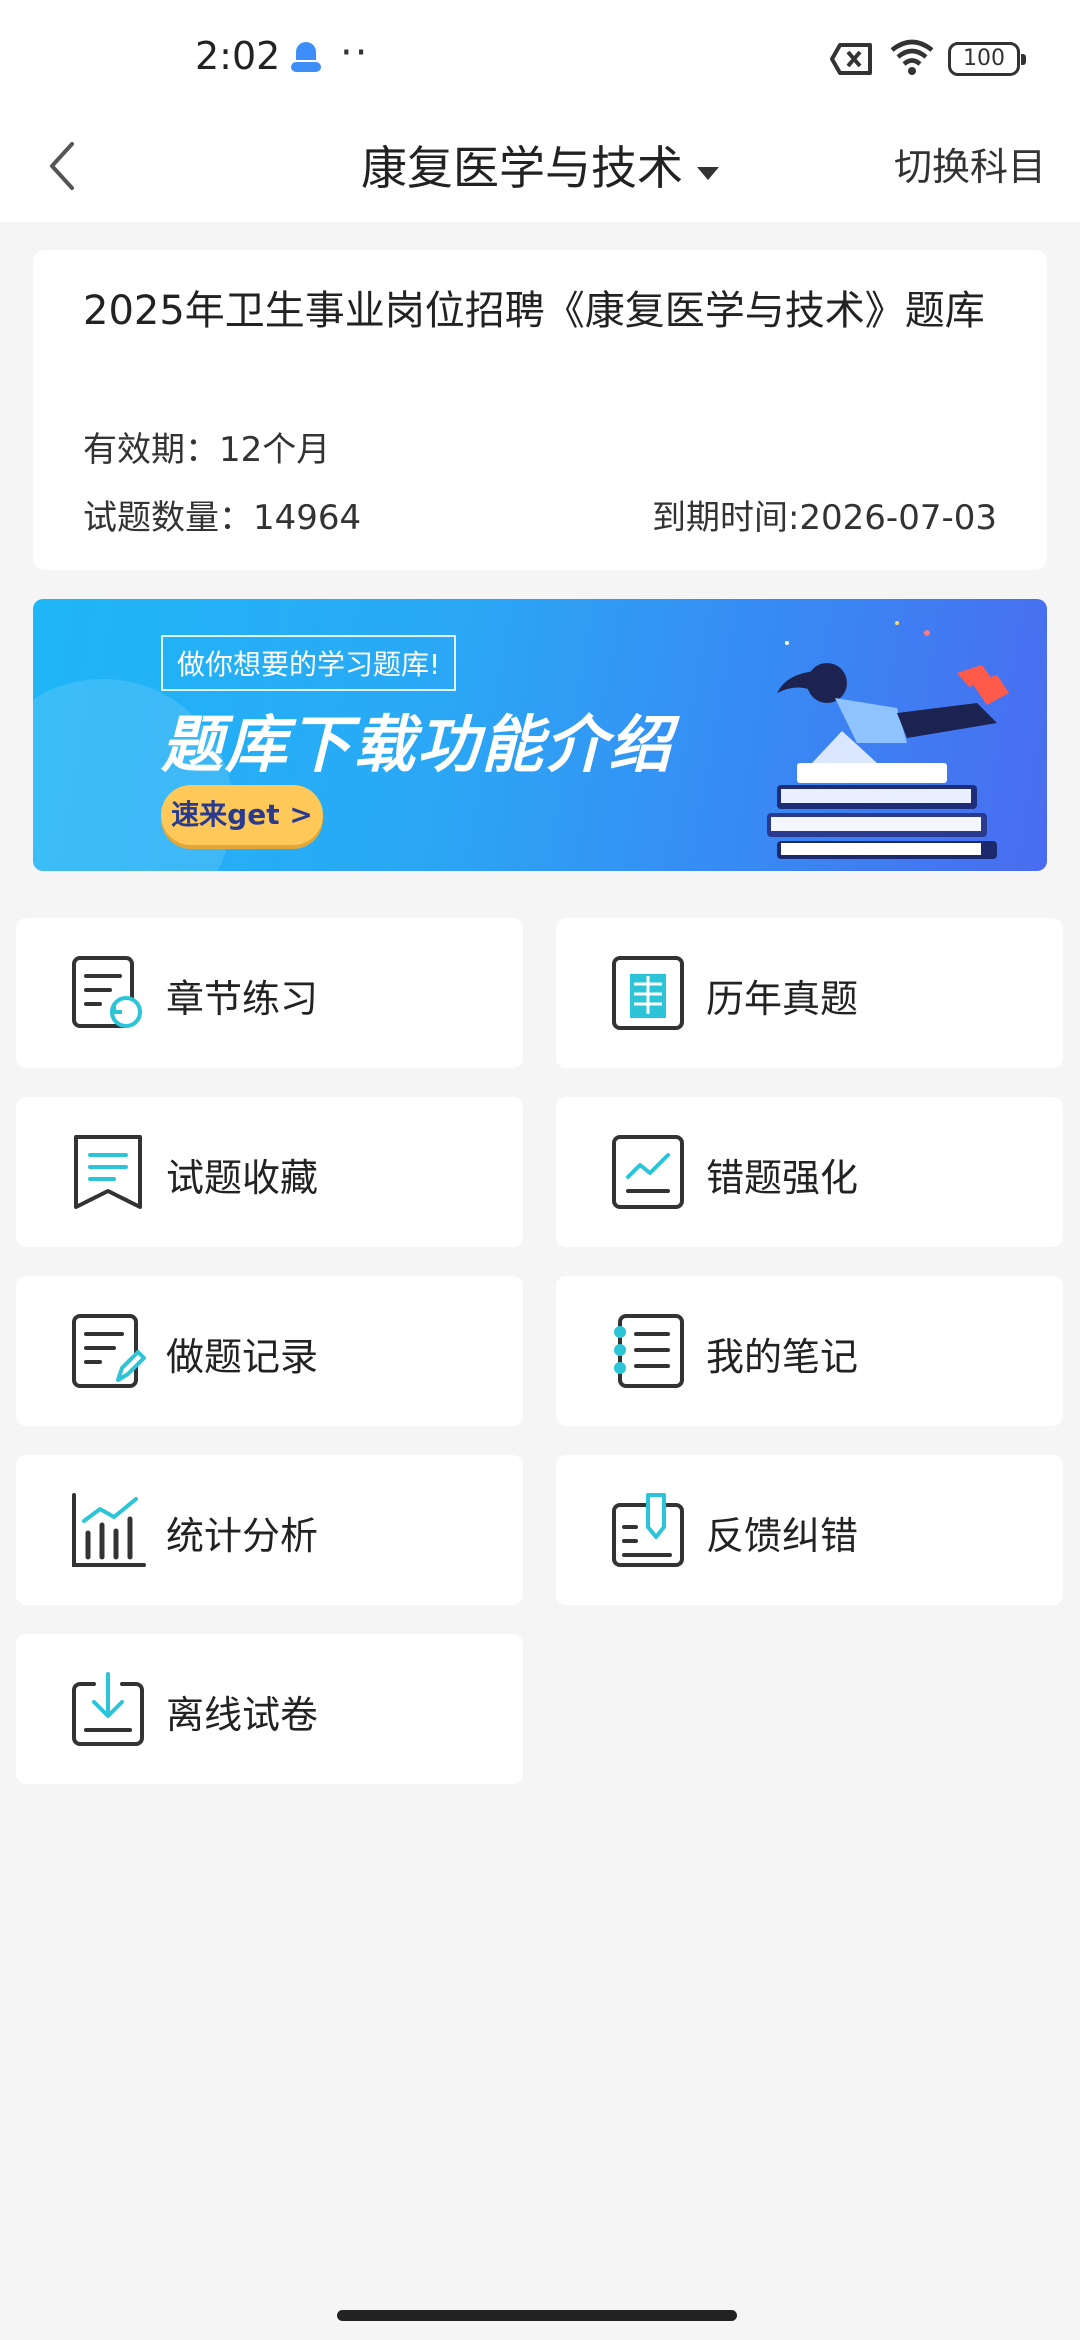 The image size is (1080, 2340). What do you see at coordinates (824, 518) in the screenshot?
I see `expiry-date: 到期时间:2026-07-03` at bounding box center [824, 518].